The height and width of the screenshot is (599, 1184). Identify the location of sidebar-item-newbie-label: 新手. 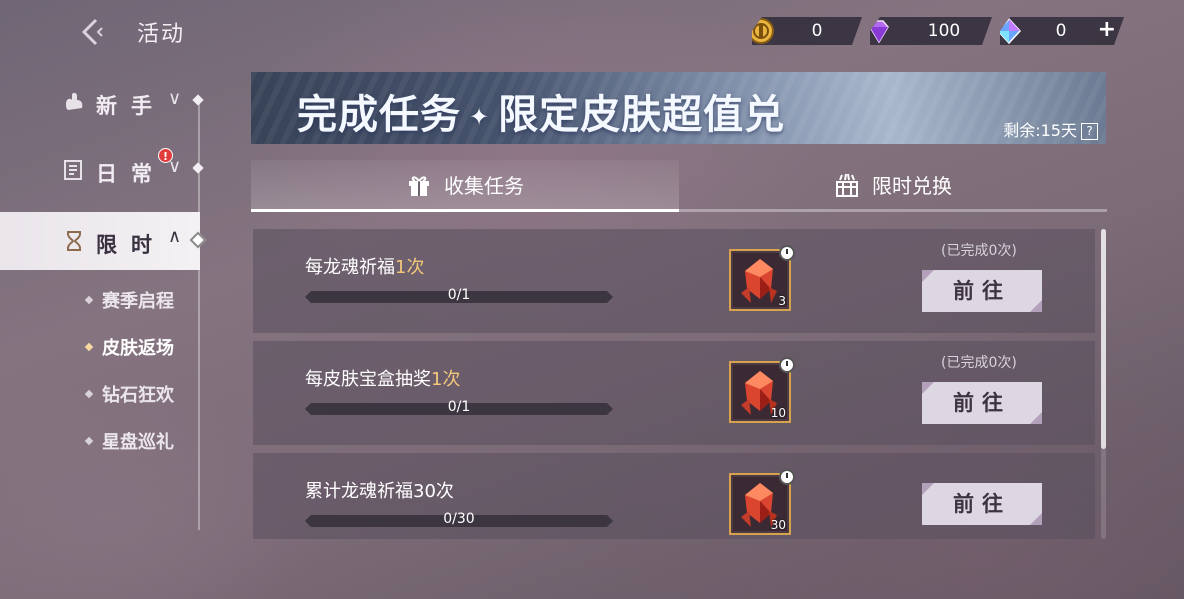
(131, 106).